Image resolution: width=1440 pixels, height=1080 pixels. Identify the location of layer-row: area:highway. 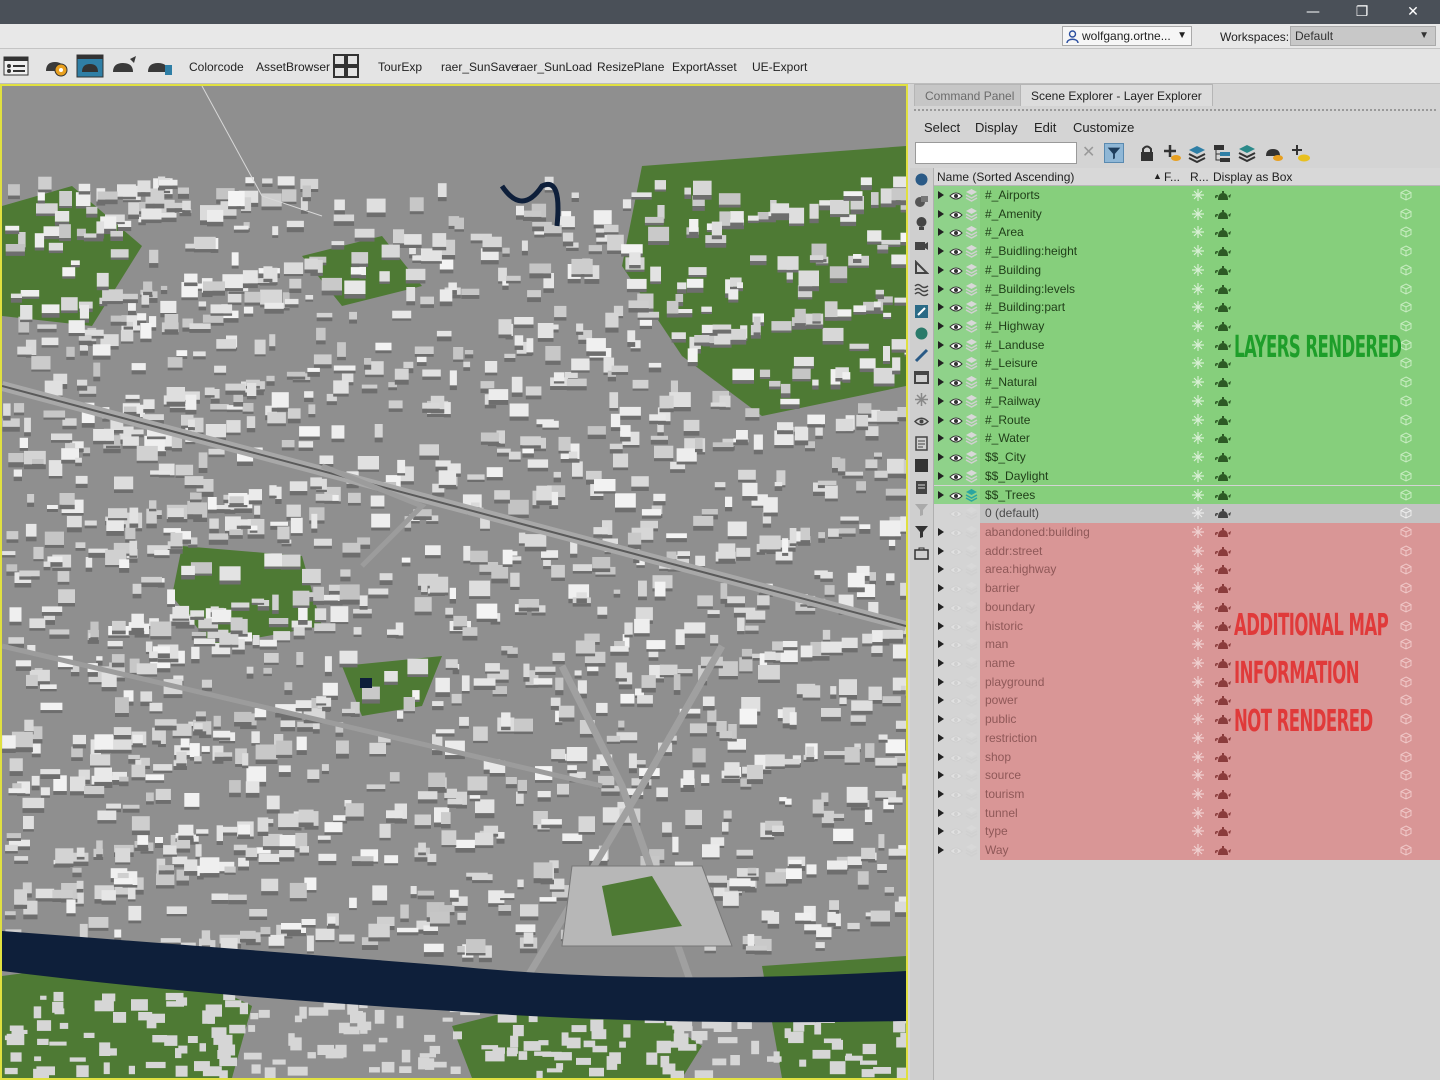
(1187, 570).